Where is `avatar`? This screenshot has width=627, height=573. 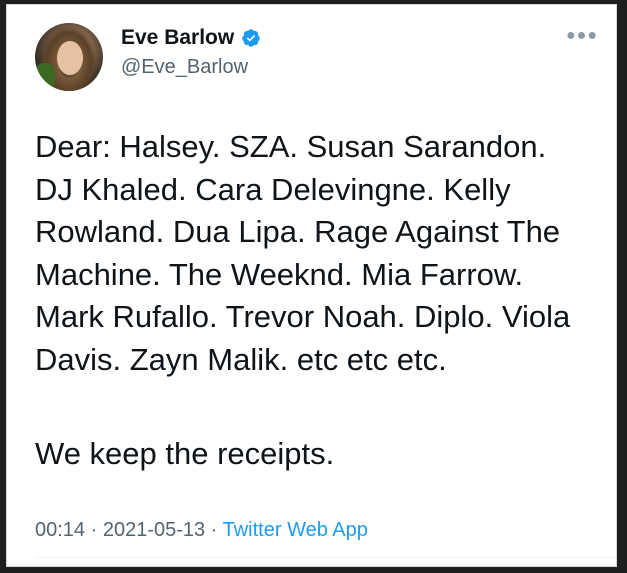
avatar is located at coordinates (69, 57).